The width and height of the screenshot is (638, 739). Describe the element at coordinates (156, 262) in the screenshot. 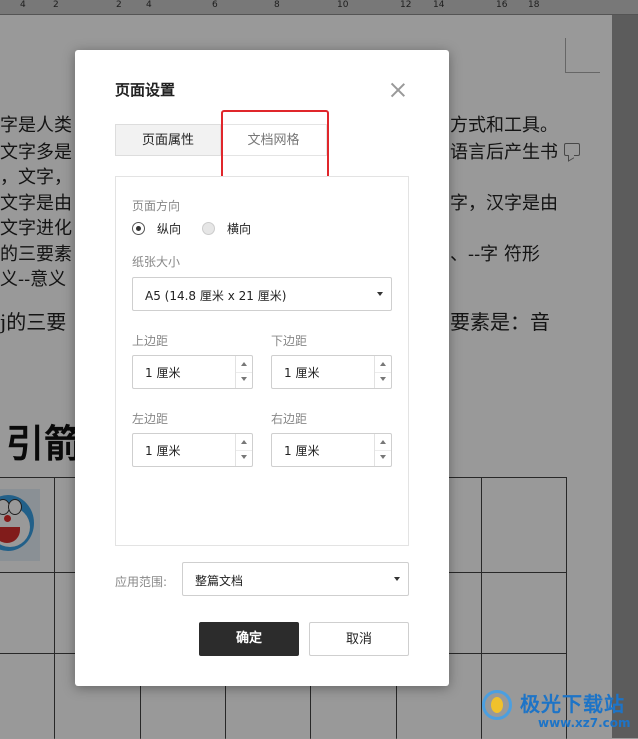

I see `paper-size-label: 纸张大小` at that location.